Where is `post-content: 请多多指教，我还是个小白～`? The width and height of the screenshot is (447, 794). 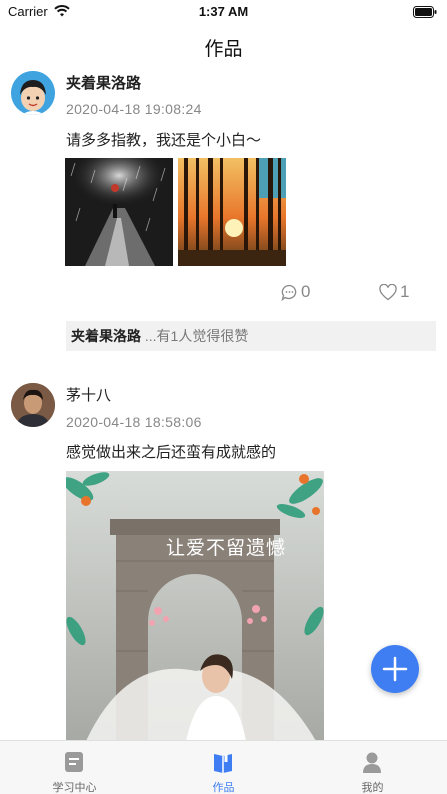 post-content: 请多多指教，我还是个小白～ is located at coordinates (164, 140).